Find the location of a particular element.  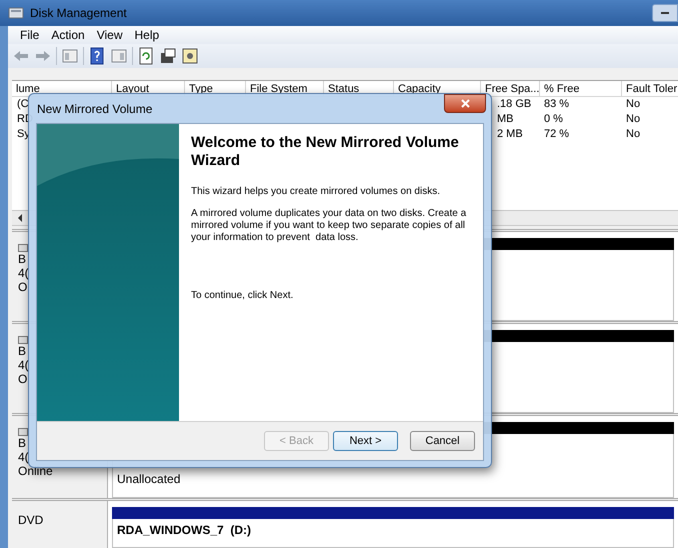

menu-item: Help is located at coordinates (147, 35).